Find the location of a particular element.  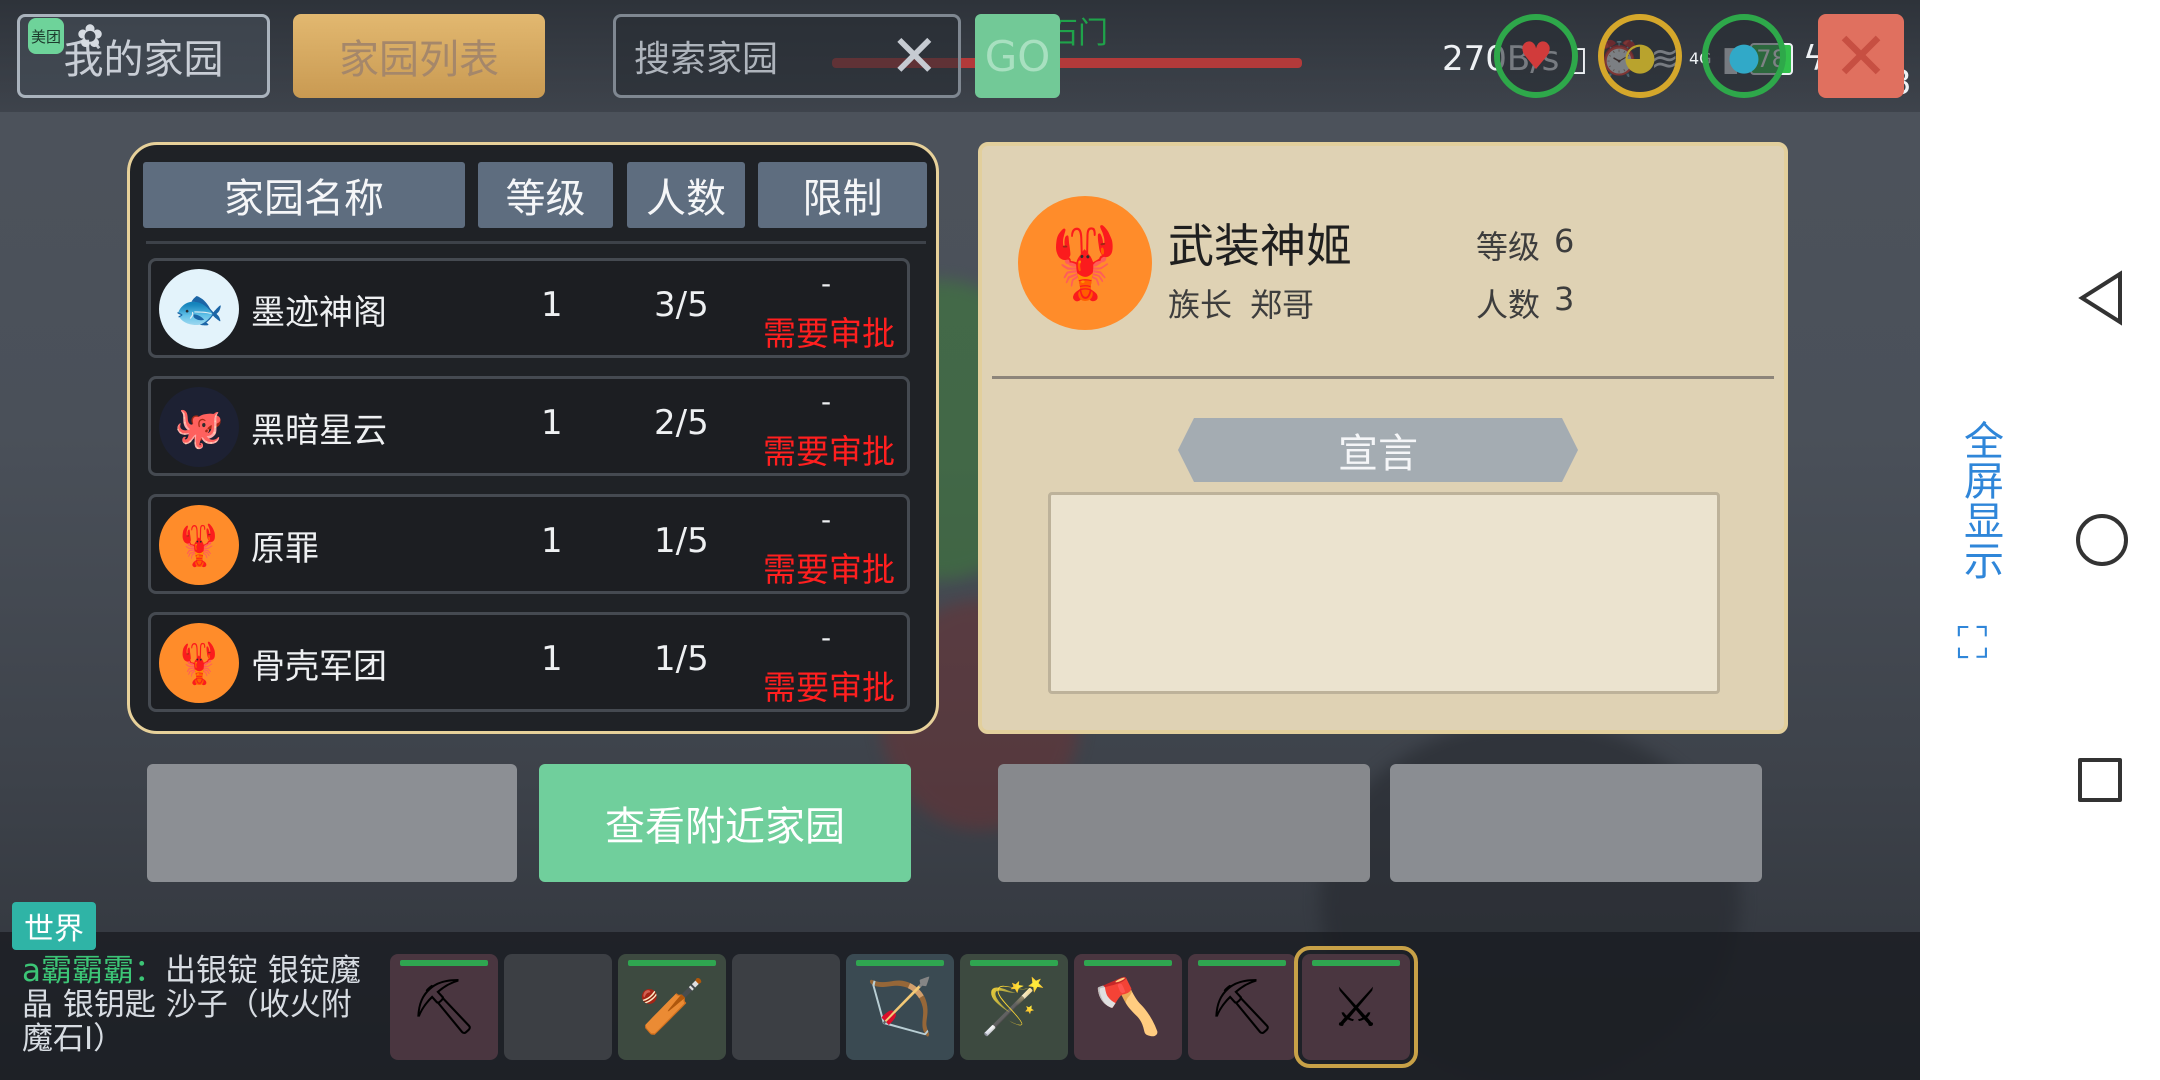

detail-level: 6 is located at coordinates (1564, 241).